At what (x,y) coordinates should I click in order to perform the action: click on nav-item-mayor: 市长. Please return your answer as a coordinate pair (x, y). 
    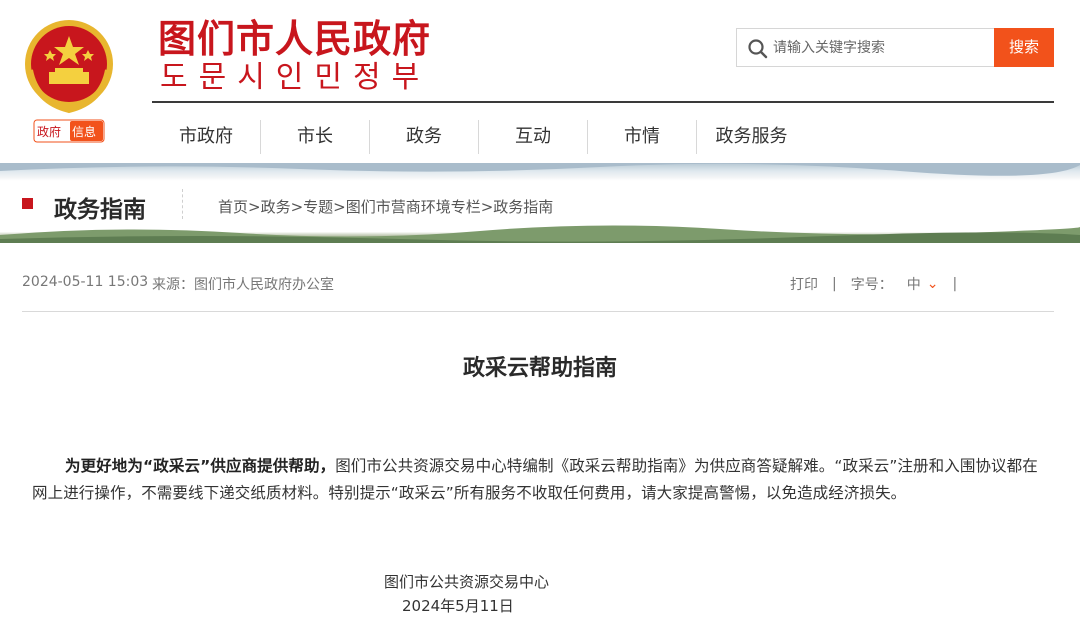
    Looking at the image, I should click on (315, 137).